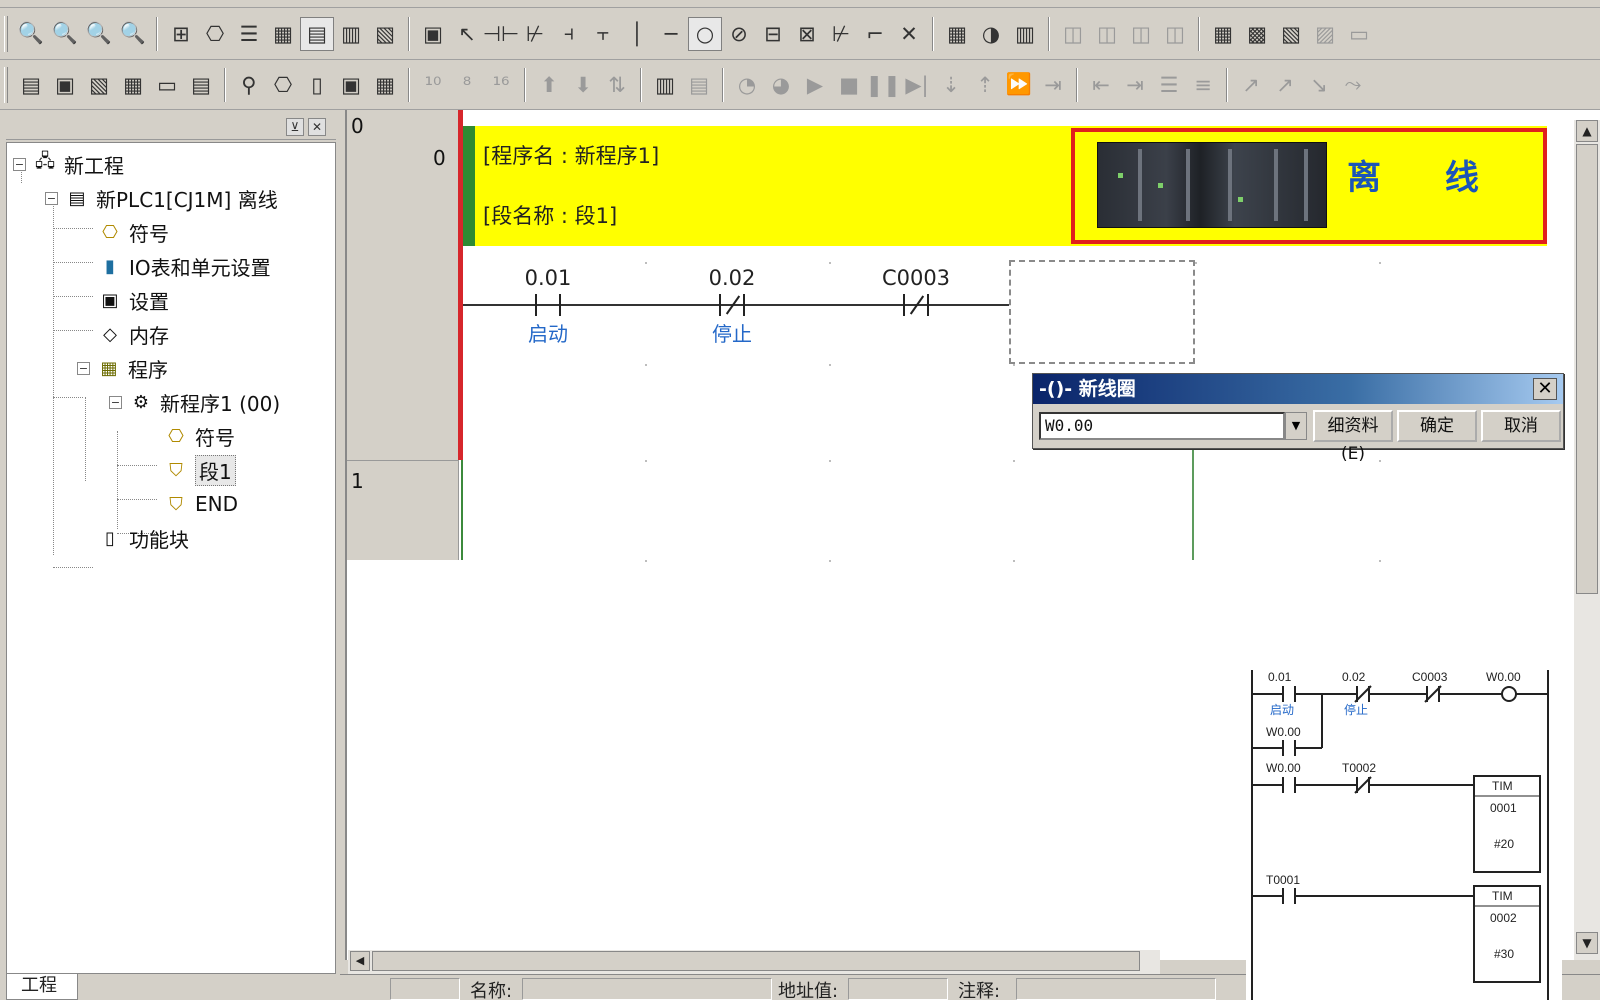 The width and height of the screenshot is (1600, 1000). What do you see at coordinates (705, 33) in the screenshot?
I see `coil-icon: ○` at bounding box center [705, 33].